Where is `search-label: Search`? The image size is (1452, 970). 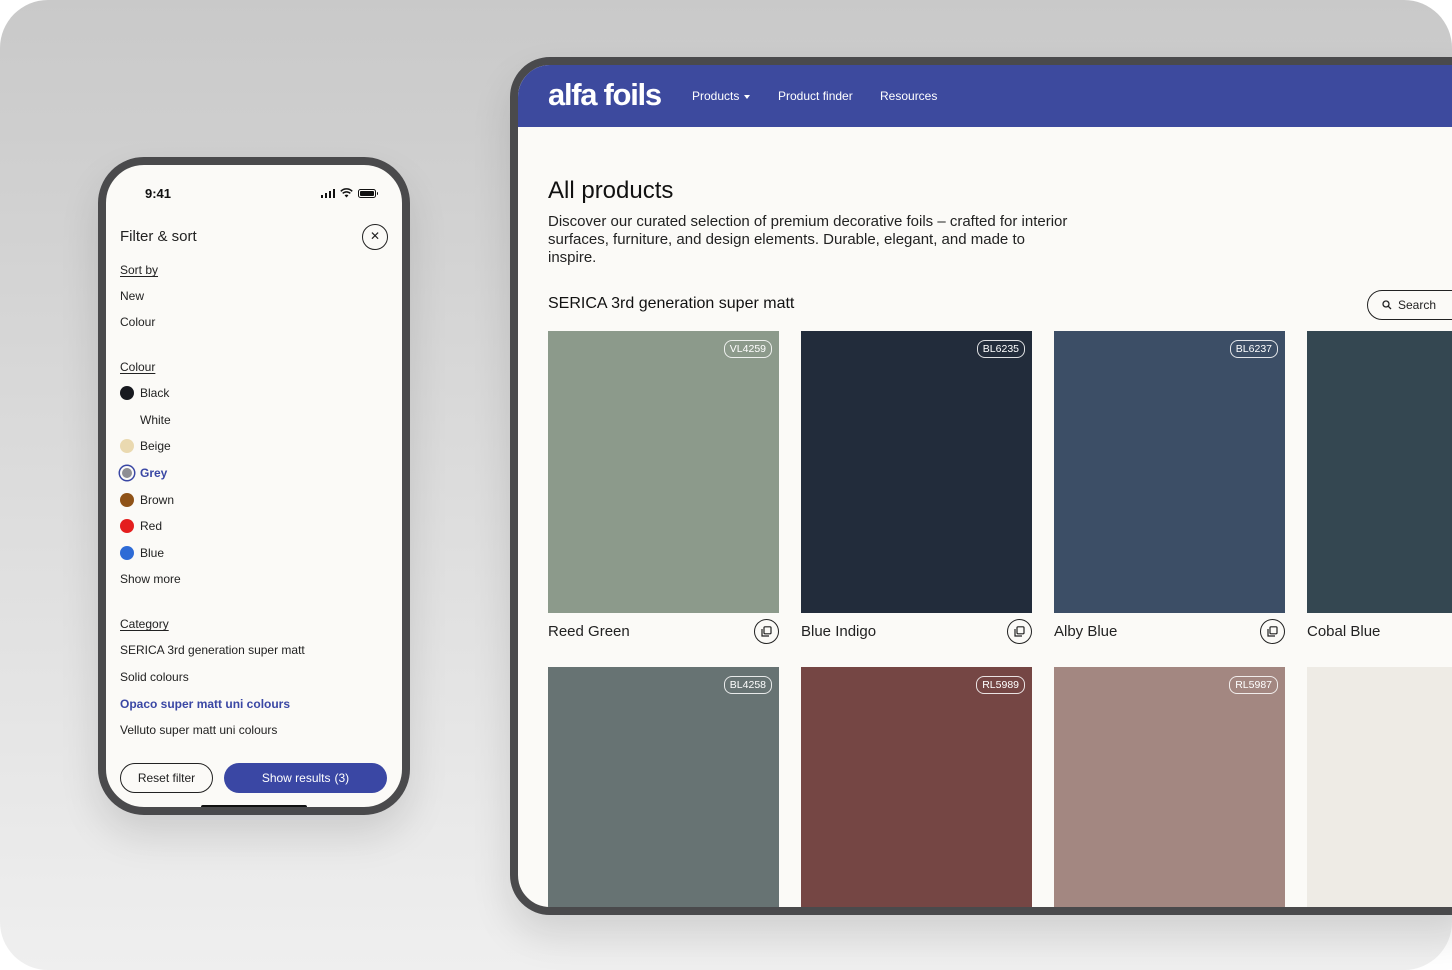
search-label: Search is located at coordinates (1417, 305).